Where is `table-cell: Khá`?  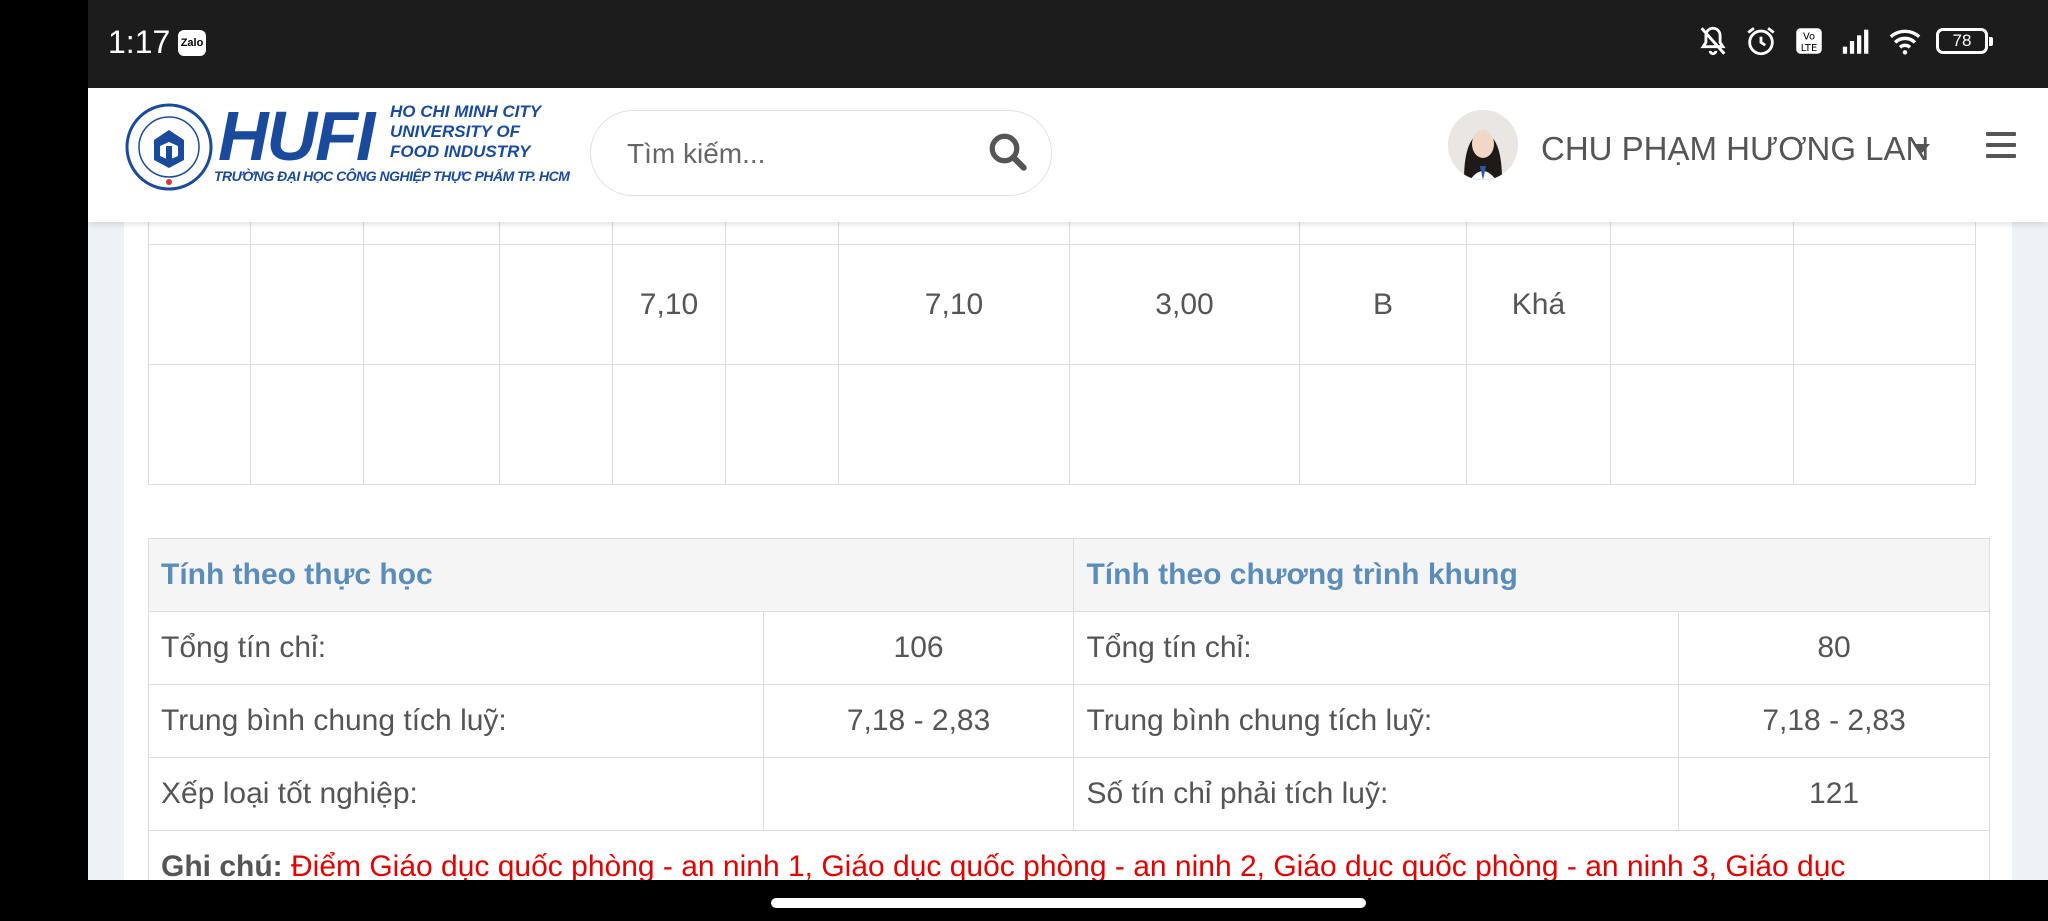
table-cell: Khá is located at coordinates (1538, 304).